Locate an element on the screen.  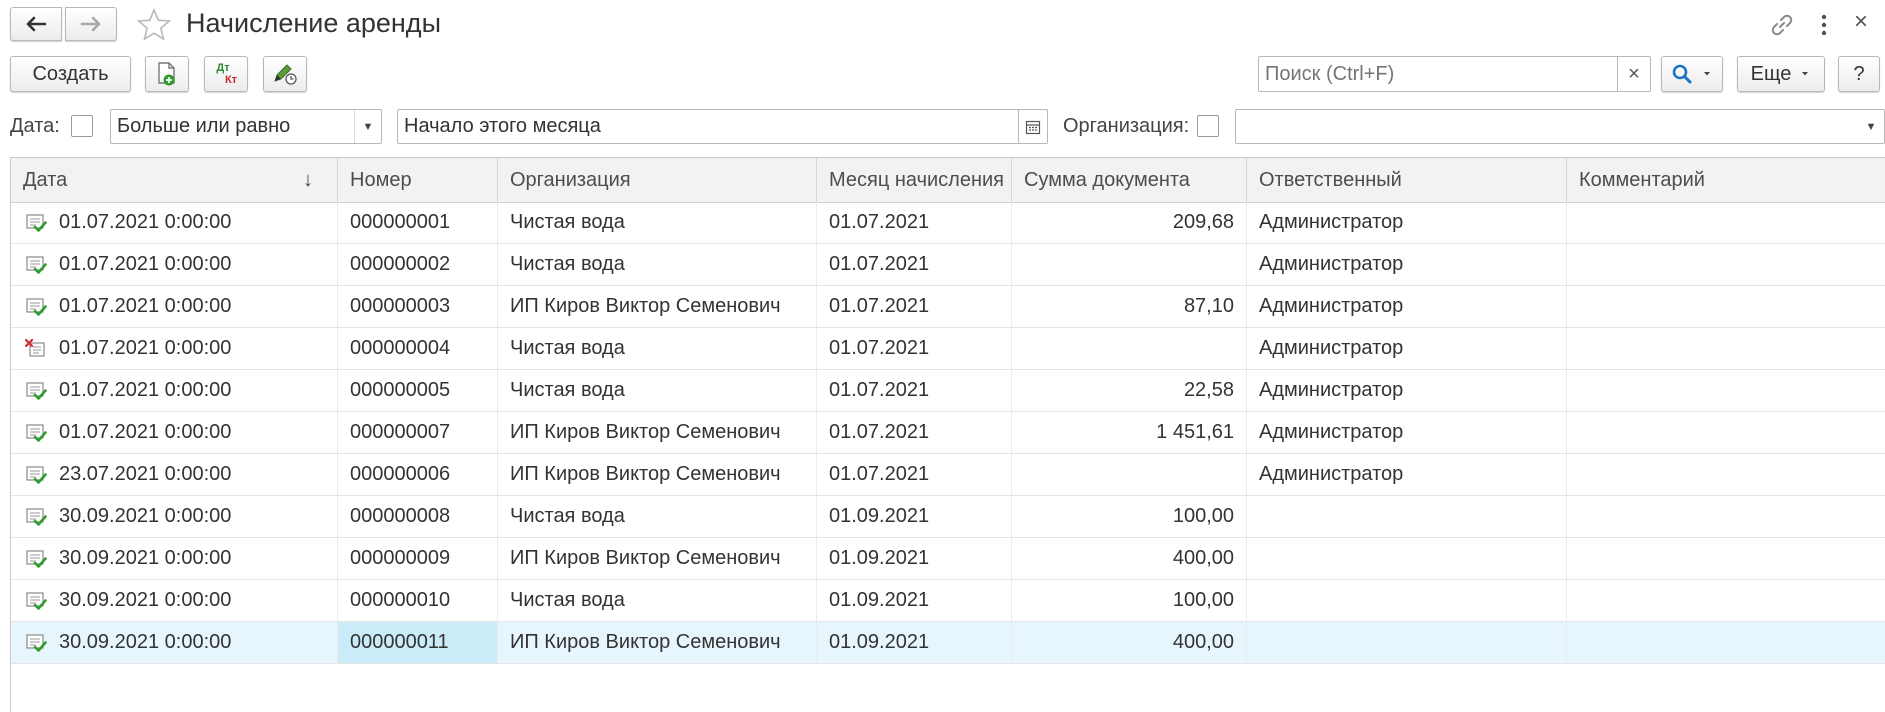
cell-number: 000000002 is located at coordinates (418, 264).